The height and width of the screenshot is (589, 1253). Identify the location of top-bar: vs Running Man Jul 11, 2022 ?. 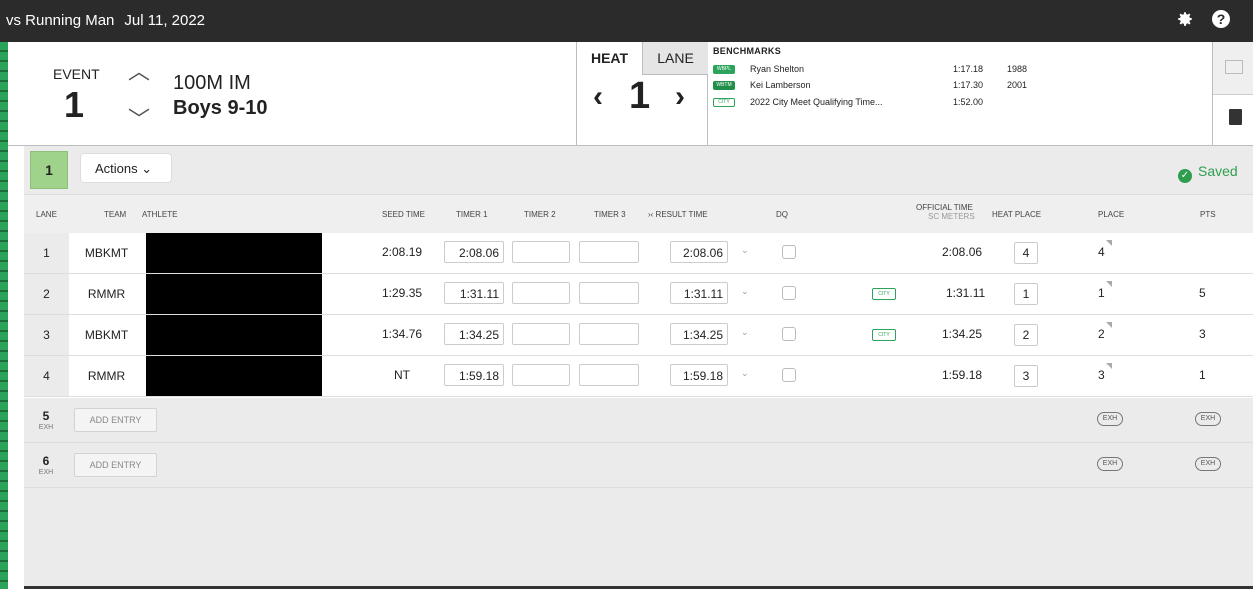
(626, 21).